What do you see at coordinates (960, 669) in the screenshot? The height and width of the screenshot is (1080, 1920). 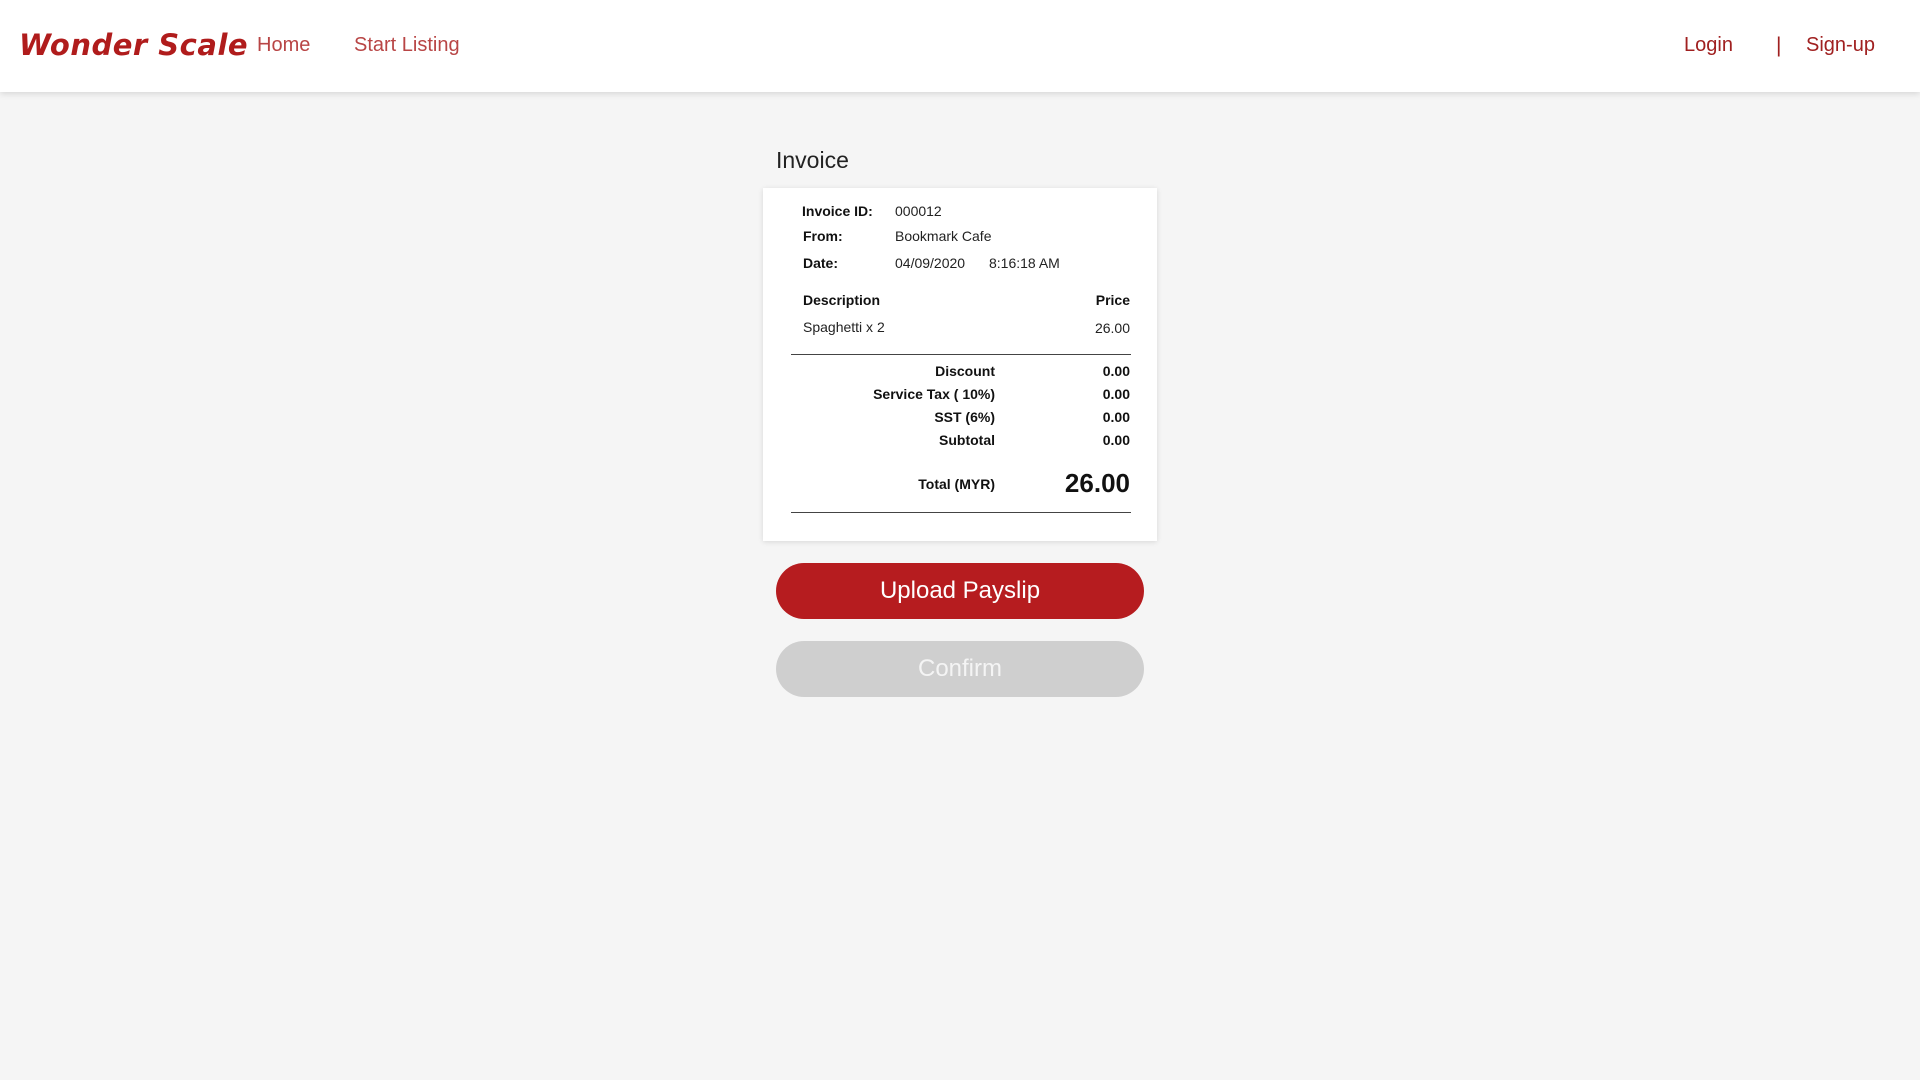 I see `confirm-button: Confirm` at bounding box center [960, 669].